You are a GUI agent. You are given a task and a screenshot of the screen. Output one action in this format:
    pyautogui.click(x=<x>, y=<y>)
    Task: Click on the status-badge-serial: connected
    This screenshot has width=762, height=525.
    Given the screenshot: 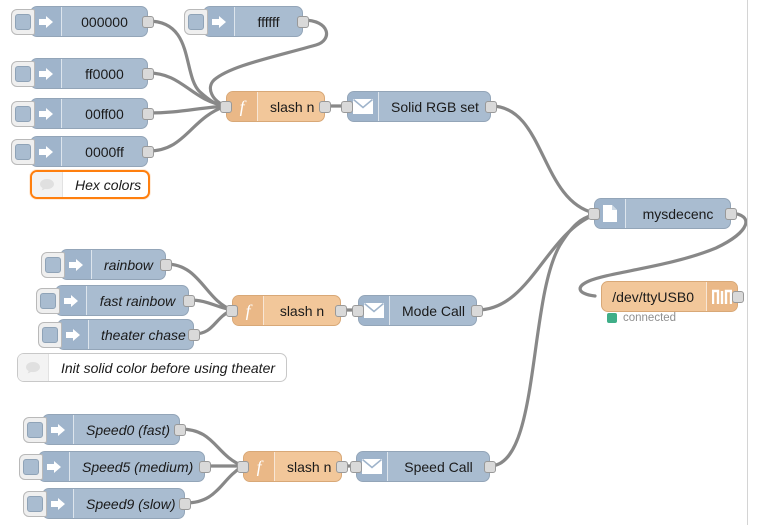 What is the action you would take?
    pyautogui.click(x=641, y=318)
    